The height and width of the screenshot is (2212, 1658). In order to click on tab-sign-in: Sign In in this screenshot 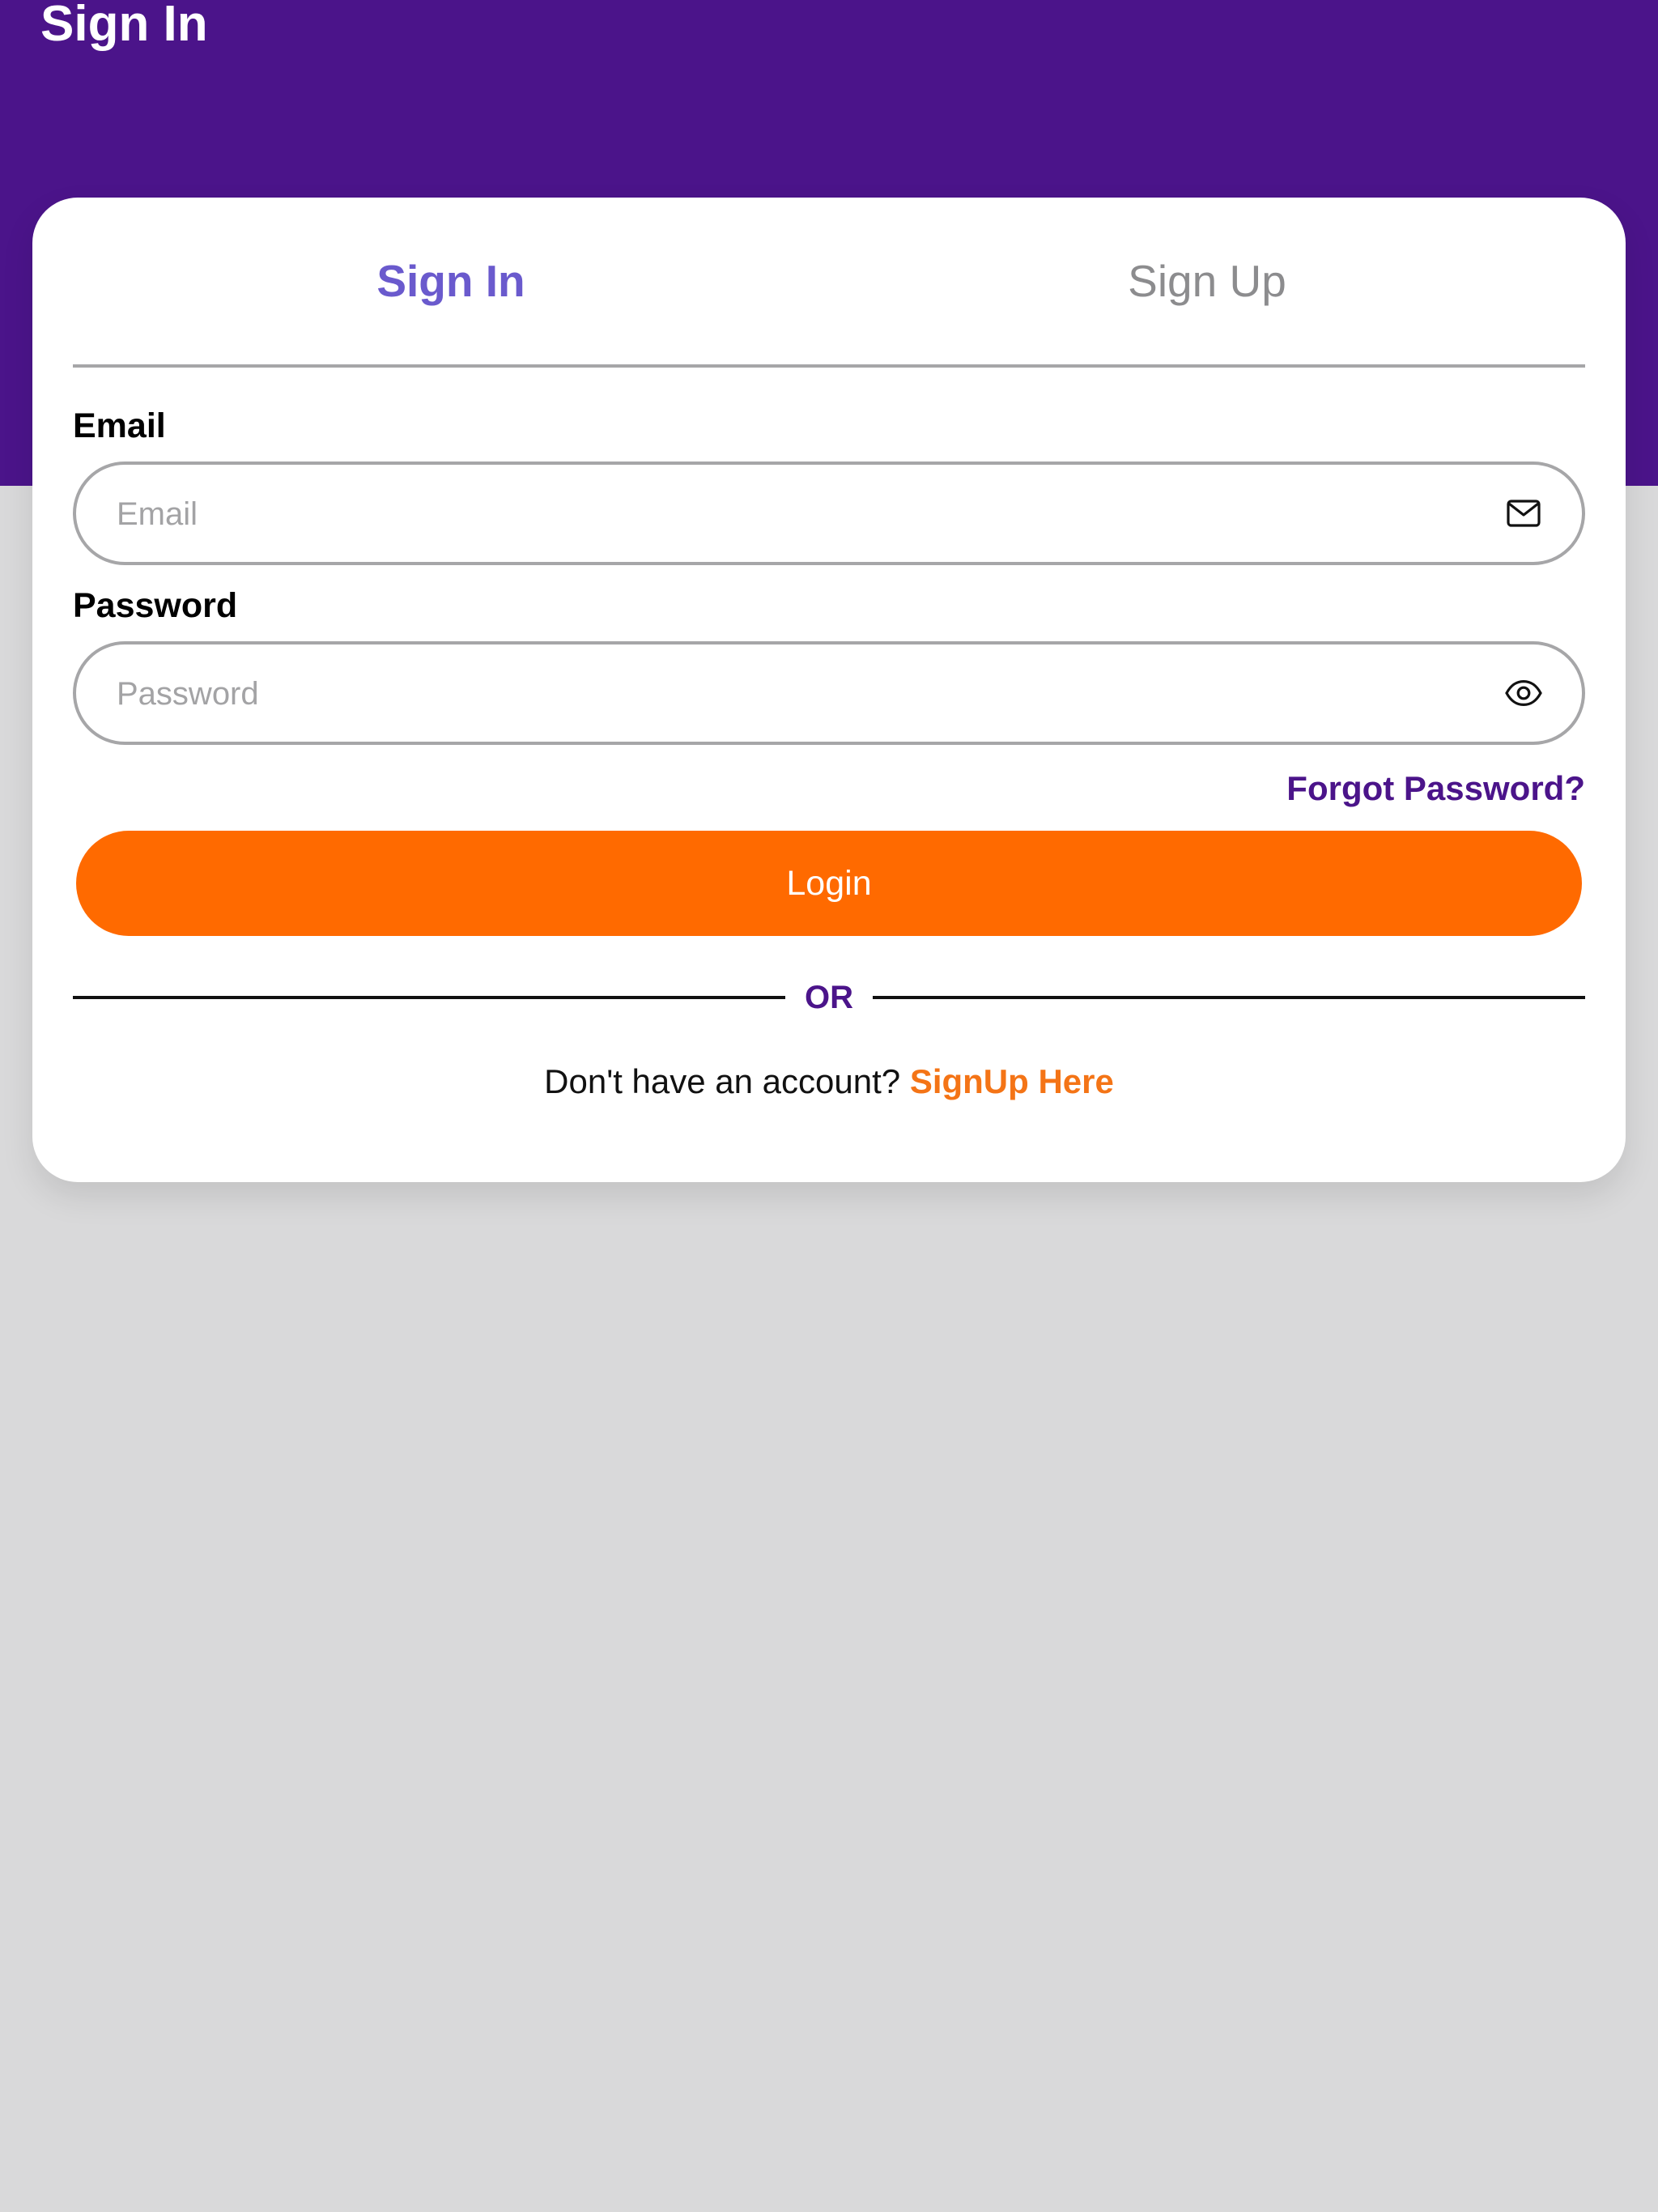, I will do `click(451, 281)`.